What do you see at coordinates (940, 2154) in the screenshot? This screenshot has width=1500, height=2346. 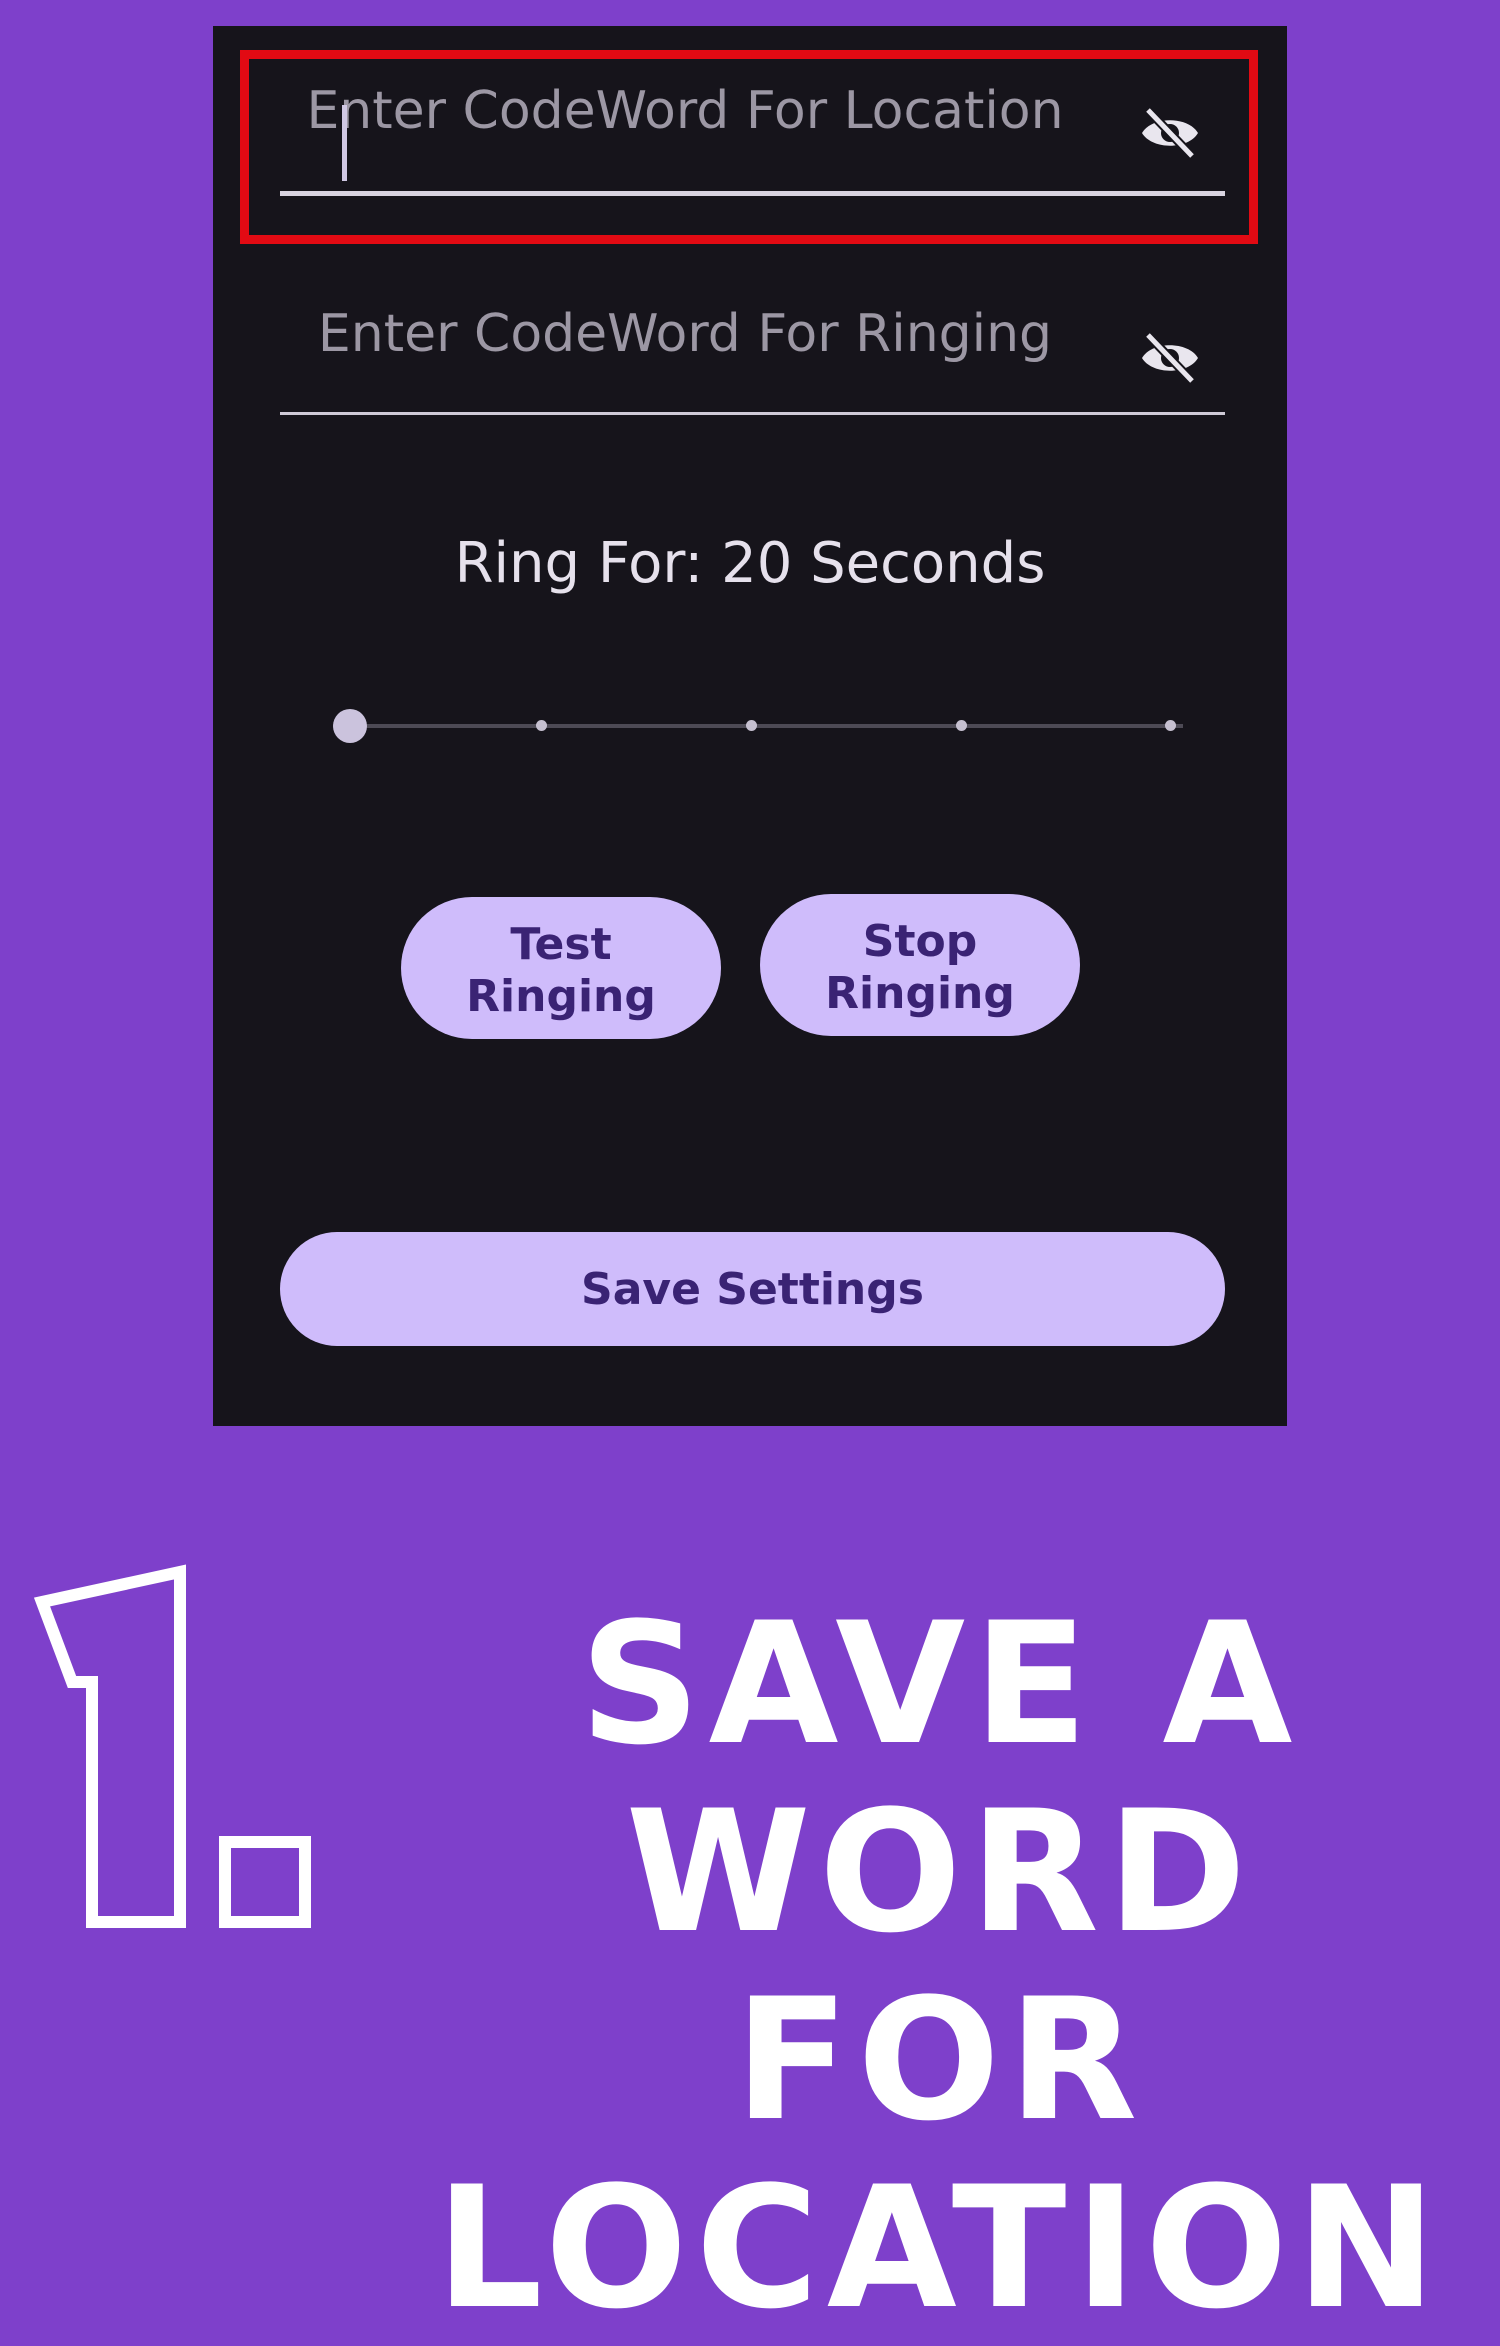 I see `caption-line: FOR LOCATION` at bounding box center [940, 2154].